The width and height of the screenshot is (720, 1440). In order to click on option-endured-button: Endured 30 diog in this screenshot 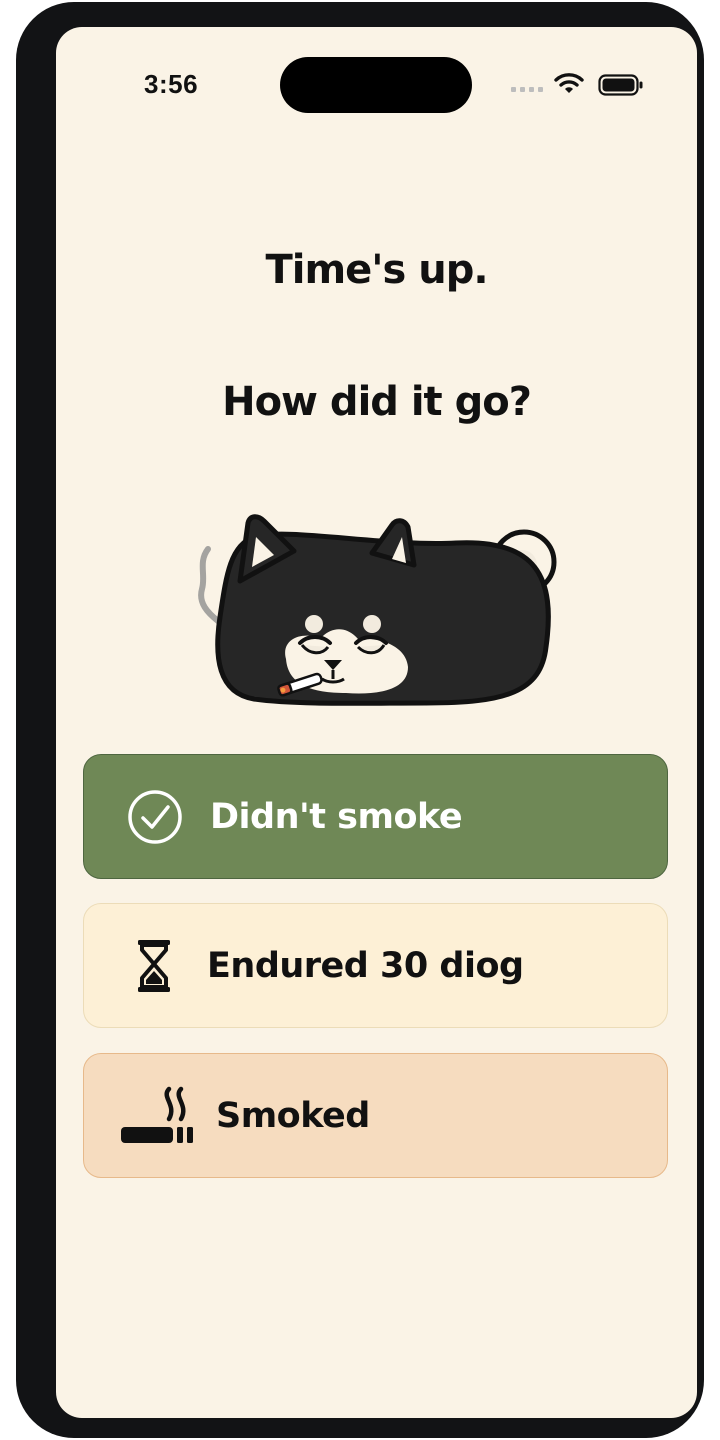, I will do `click(375, 965)`.